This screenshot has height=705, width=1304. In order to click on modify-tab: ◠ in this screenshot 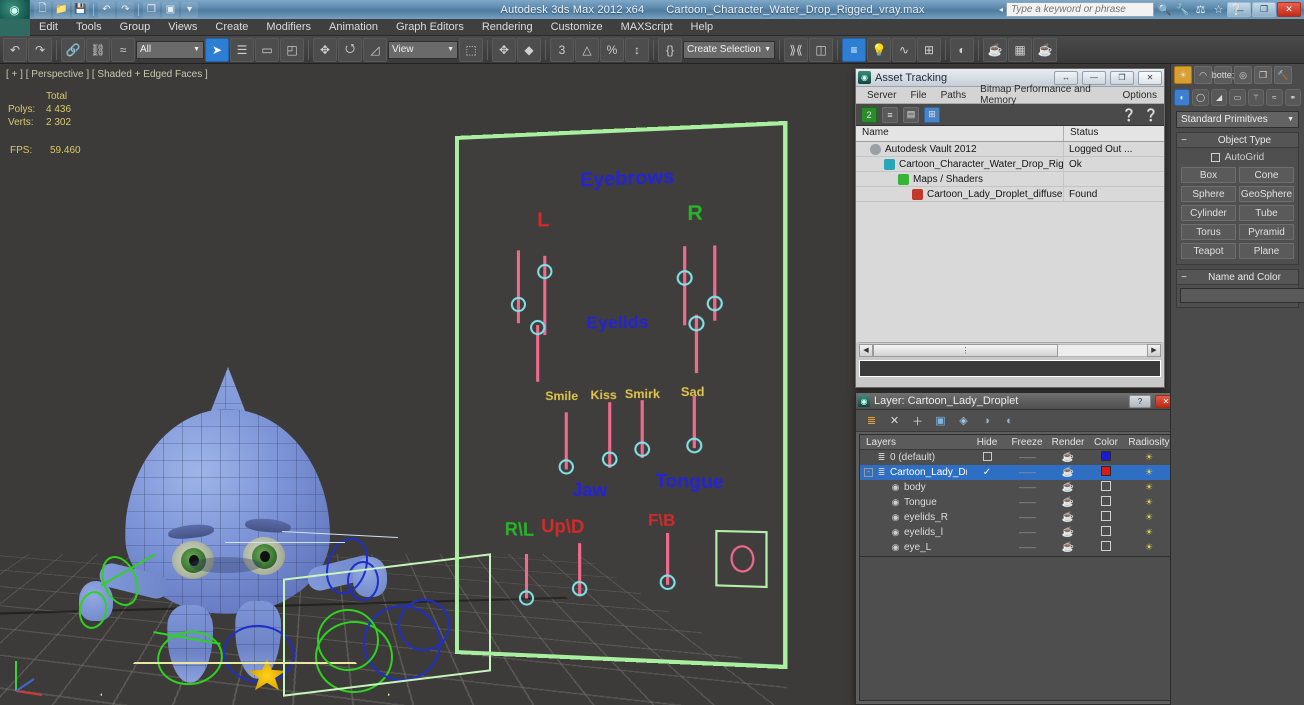, I will do `click(1203, 75)`.